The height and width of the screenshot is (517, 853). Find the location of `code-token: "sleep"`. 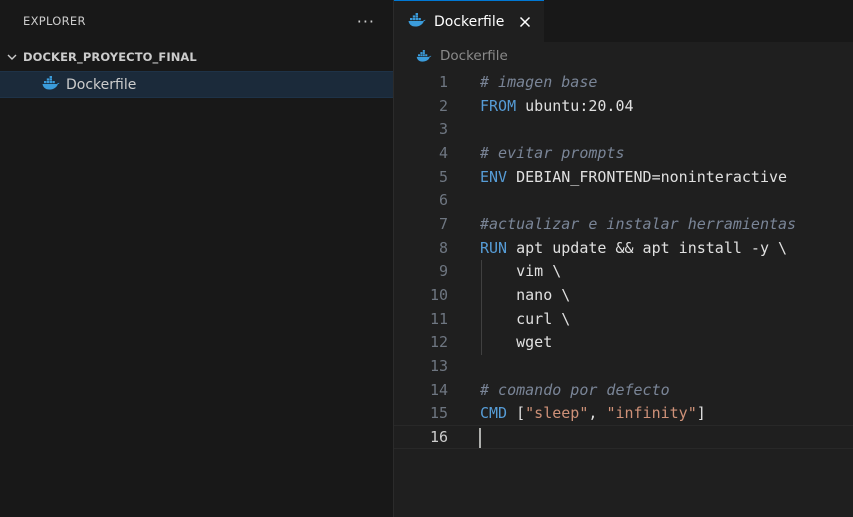

code-token: "sleep" is located at coordinates (557, 413).